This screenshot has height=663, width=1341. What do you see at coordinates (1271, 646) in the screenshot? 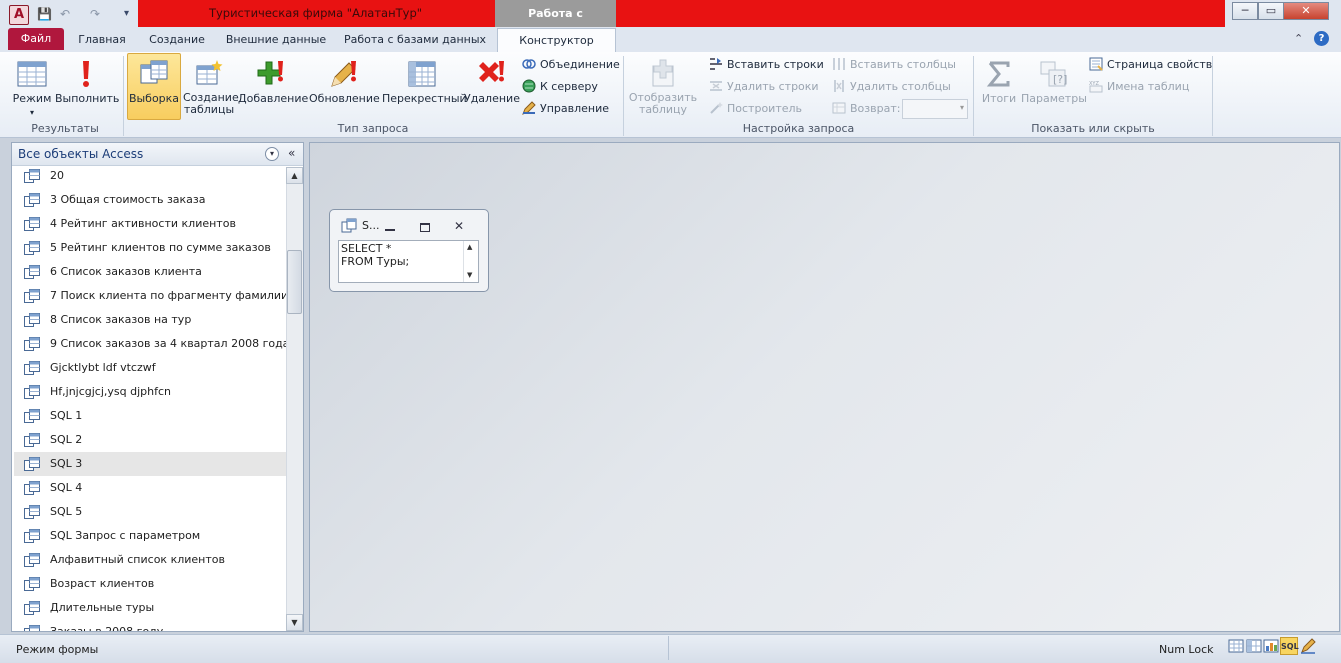
I see `pivotchart-view-icon` at bounding box center [1271, 646].